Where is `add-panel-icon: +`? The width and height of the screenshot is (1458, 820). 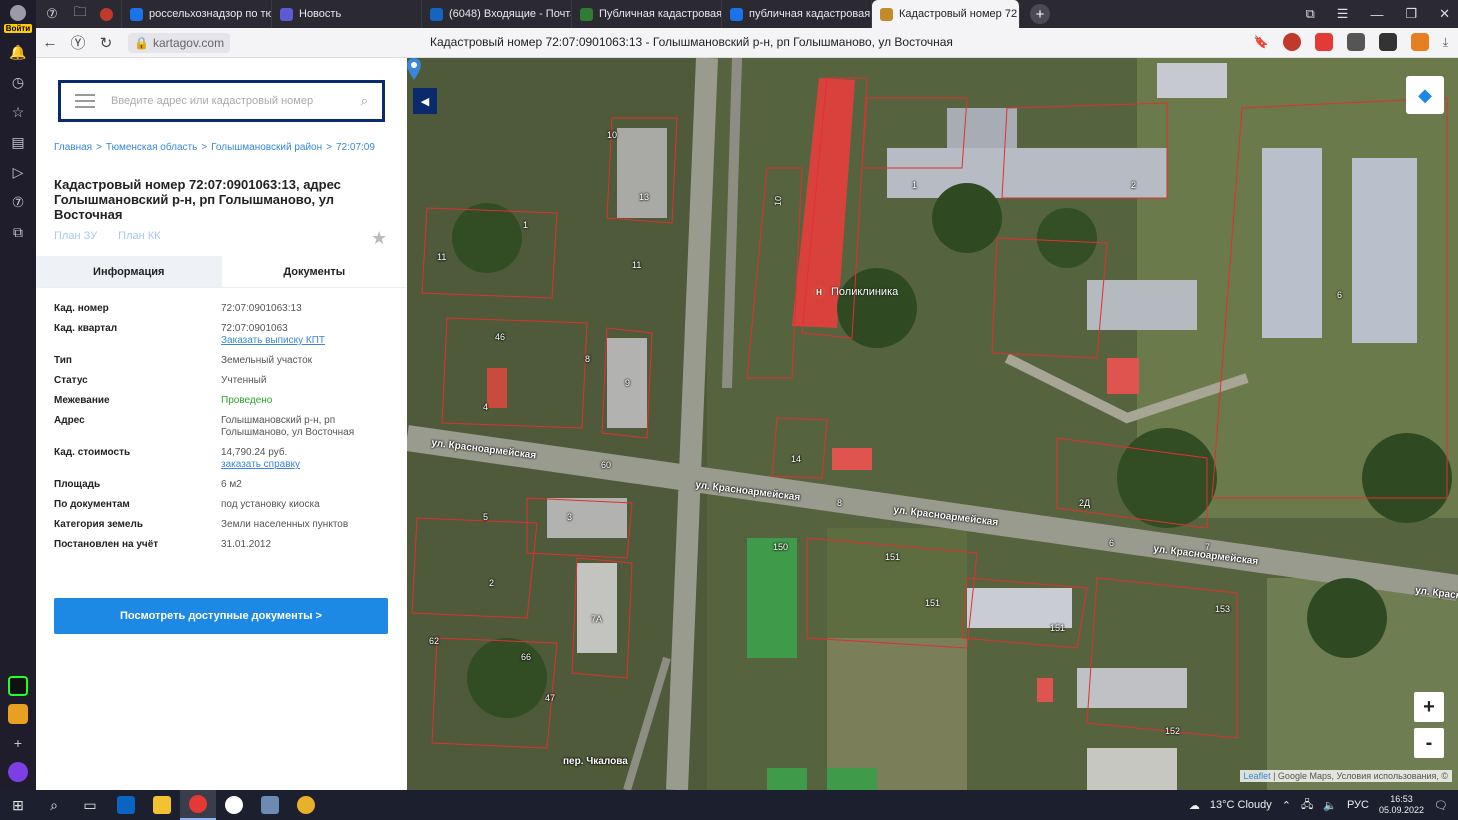 add-panel-icon: + is located at coordinates (18, 743).